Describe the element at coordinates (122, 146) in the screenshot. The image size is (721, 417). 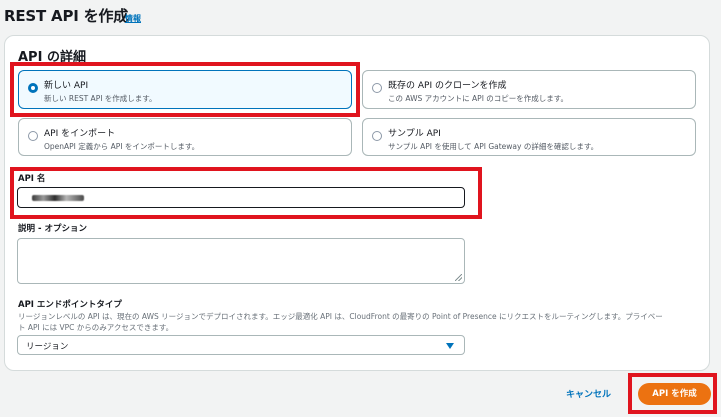
I see `option-description: OpenAPI 定義から API をインポートします。` at that location.